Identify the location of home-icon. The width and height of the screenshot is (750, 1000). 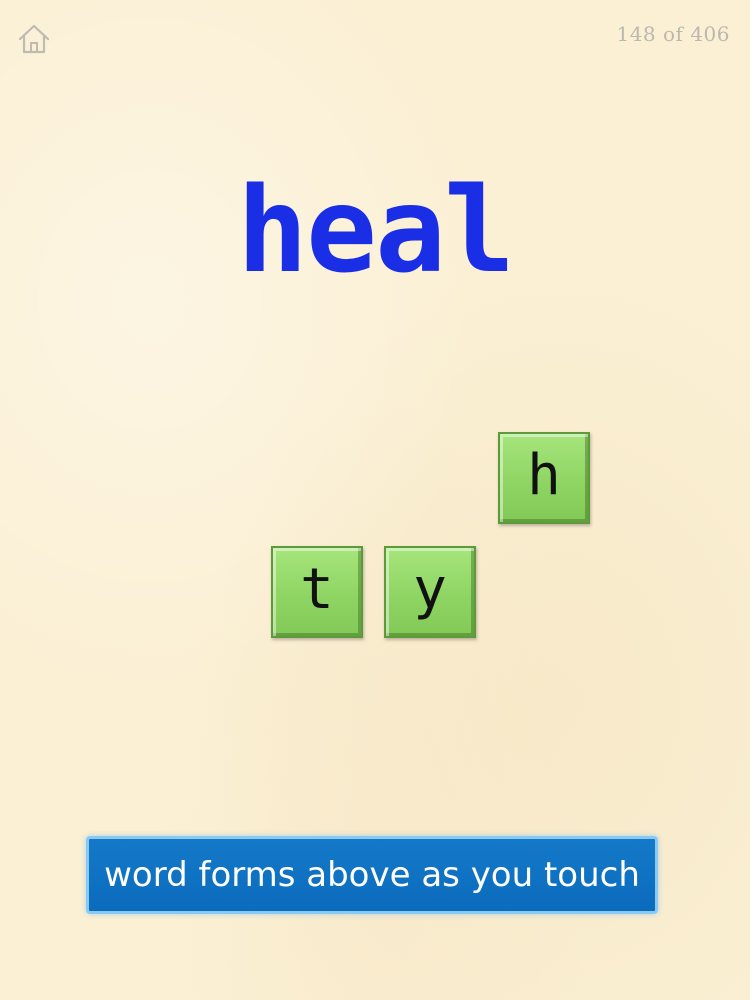
(34, 39).